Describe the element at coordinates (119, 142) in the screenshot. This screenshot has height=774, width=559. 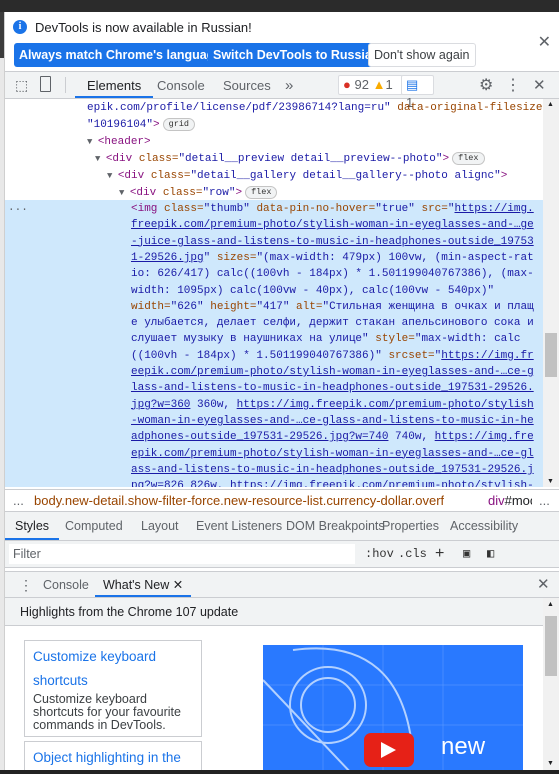
I see `dom-node-line: ▼ <header>` at that location.